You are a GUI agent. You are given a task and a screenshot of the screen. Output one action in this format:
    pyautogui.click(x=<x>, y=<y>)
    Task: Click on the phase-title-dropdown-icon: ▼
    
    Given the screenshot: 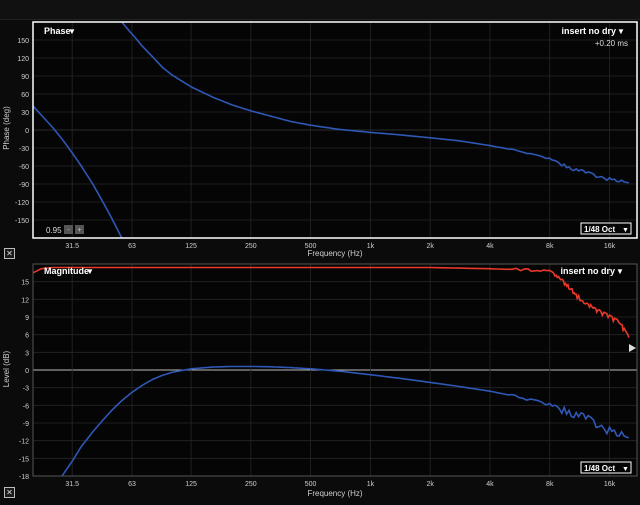 What is the action you would take?
    pyautogui.click(x=72, y=31)
    